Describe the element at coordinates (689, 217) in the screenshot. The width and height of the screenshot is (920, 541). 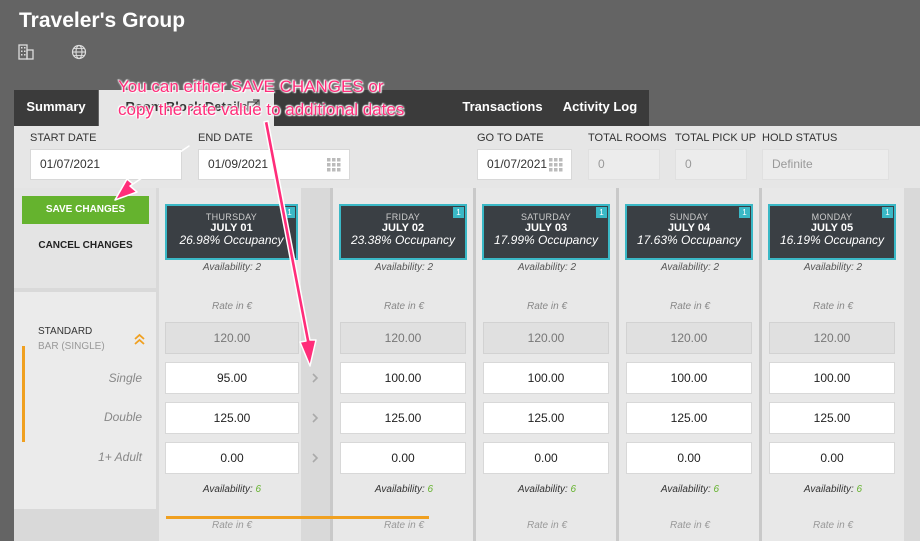
I see `day-of-week: SUNDAY` at that location.